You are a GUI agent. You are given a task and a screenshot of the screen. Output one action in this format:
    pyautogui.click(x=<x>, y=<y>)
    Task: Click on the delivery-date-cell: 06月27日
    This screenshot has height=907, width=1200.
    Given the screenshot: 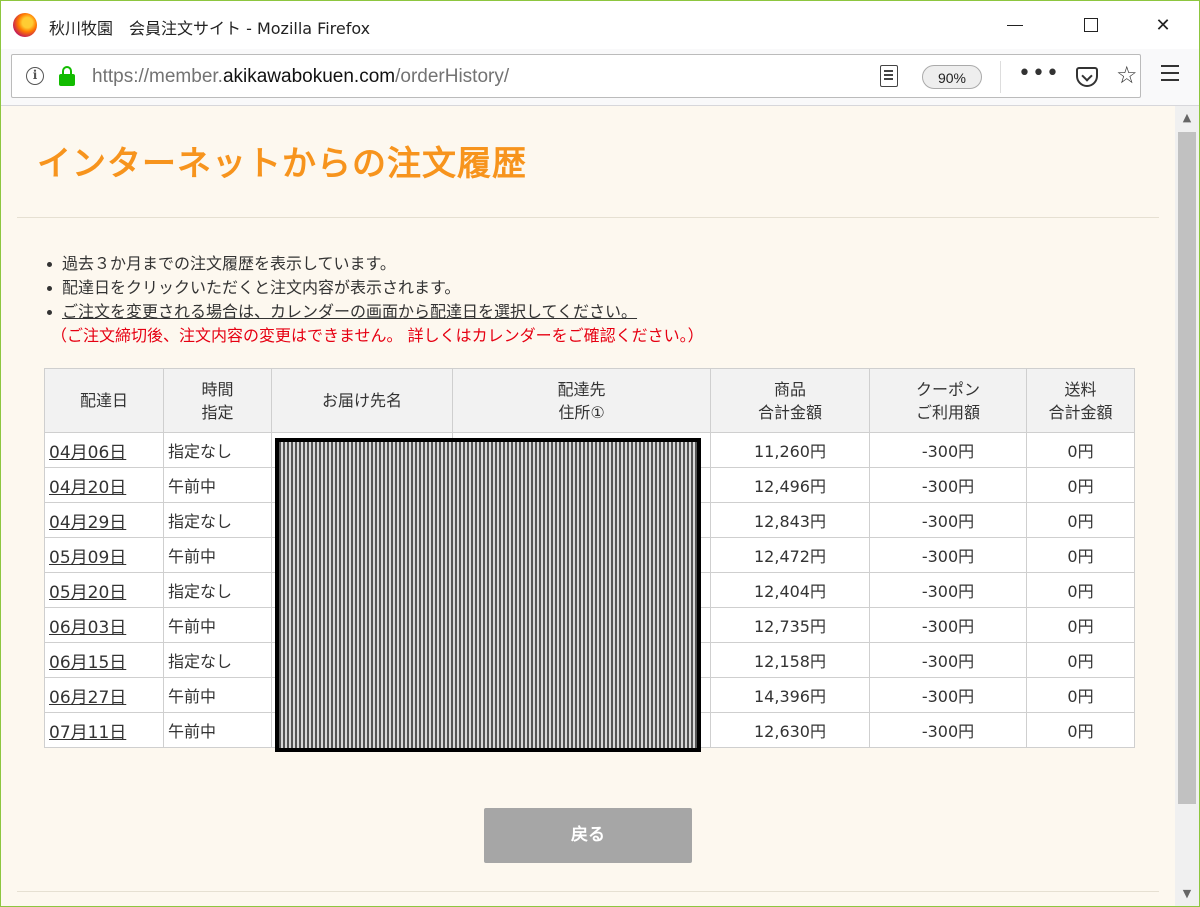 What is the action you would take?
    pyautogui.click(x=104, y=695)
    